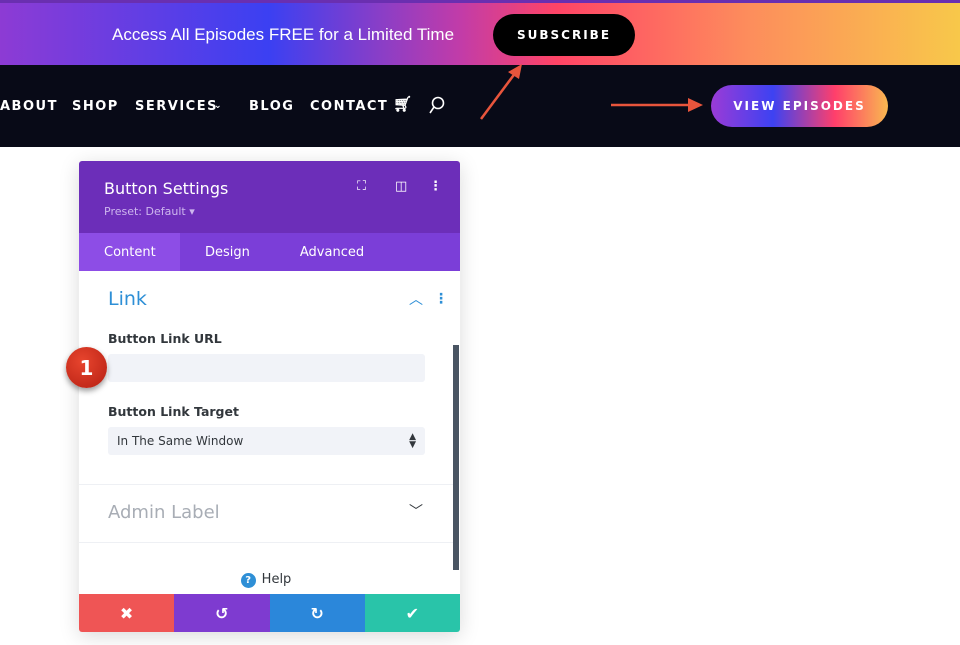 The height and width of the screenshot is (645, 960). What do you see at coordinates (165, 338) in the screenshot?
I see `url-label: Button Link URL` at bounding box center [165, 338].